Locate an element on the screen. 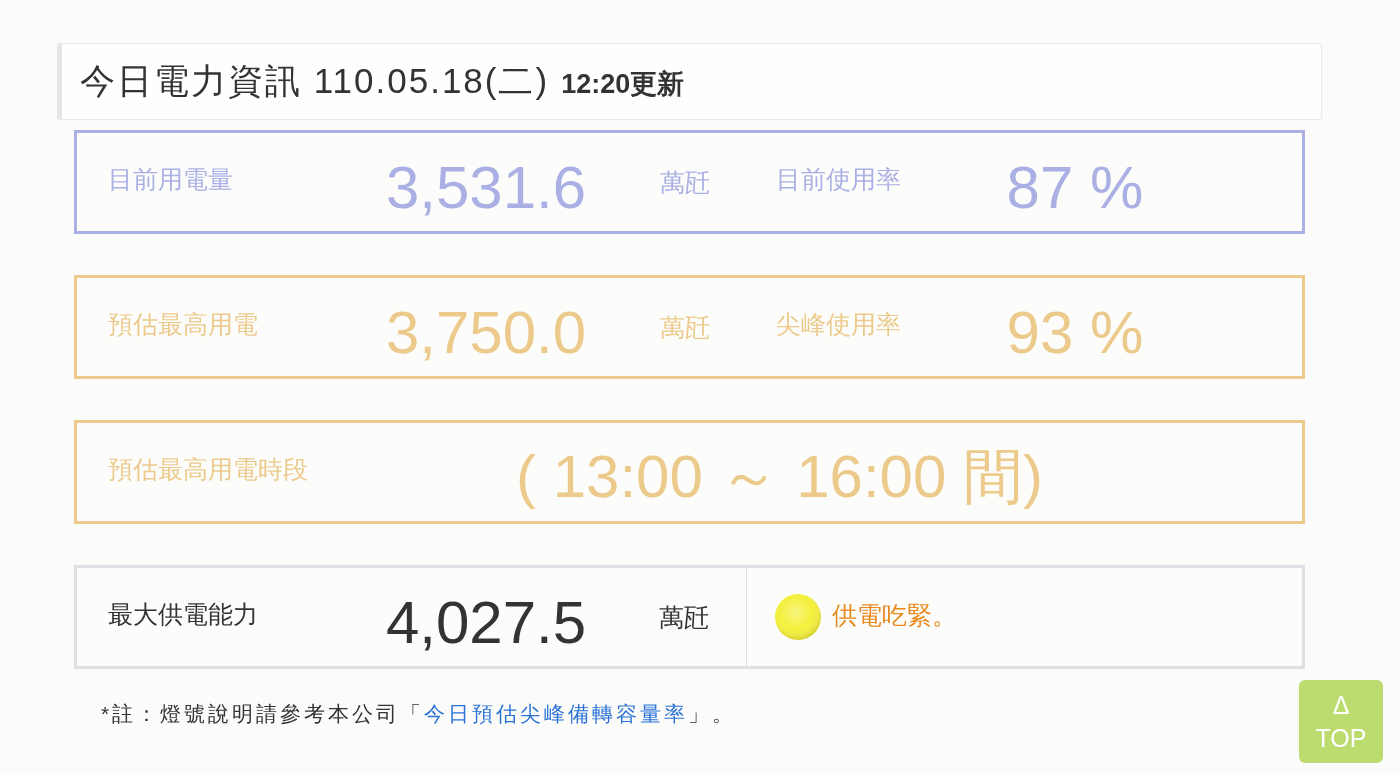  rate-value: 87 % is located at coordinates (1075, 187).